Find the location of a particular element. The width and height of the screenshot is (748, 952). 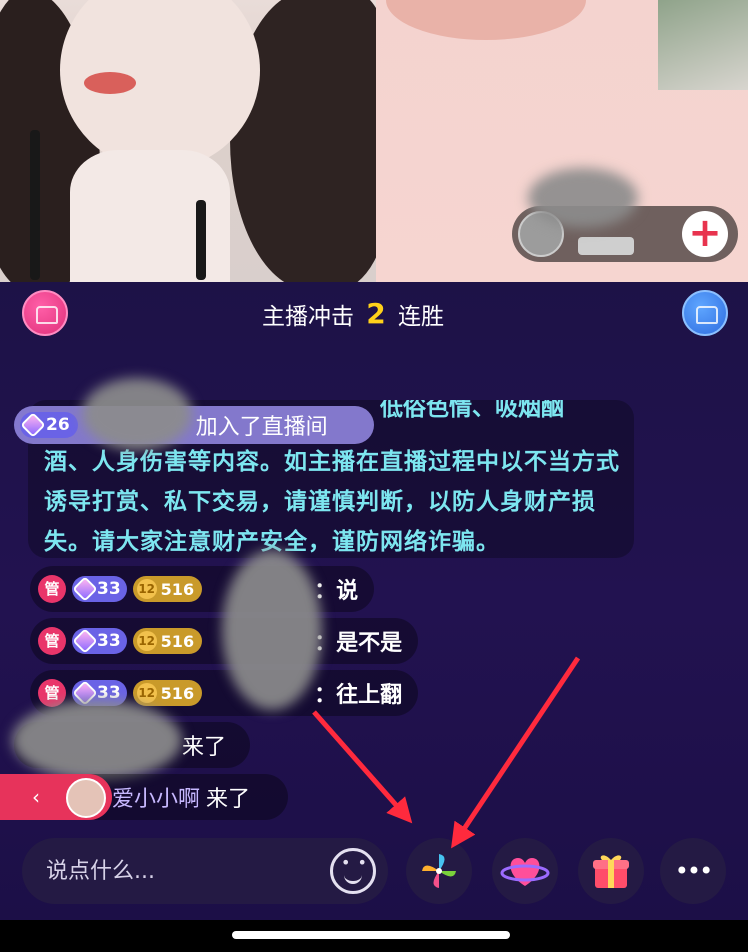

chevron-left-icon: ‹ is located at coordinates (36, 797).